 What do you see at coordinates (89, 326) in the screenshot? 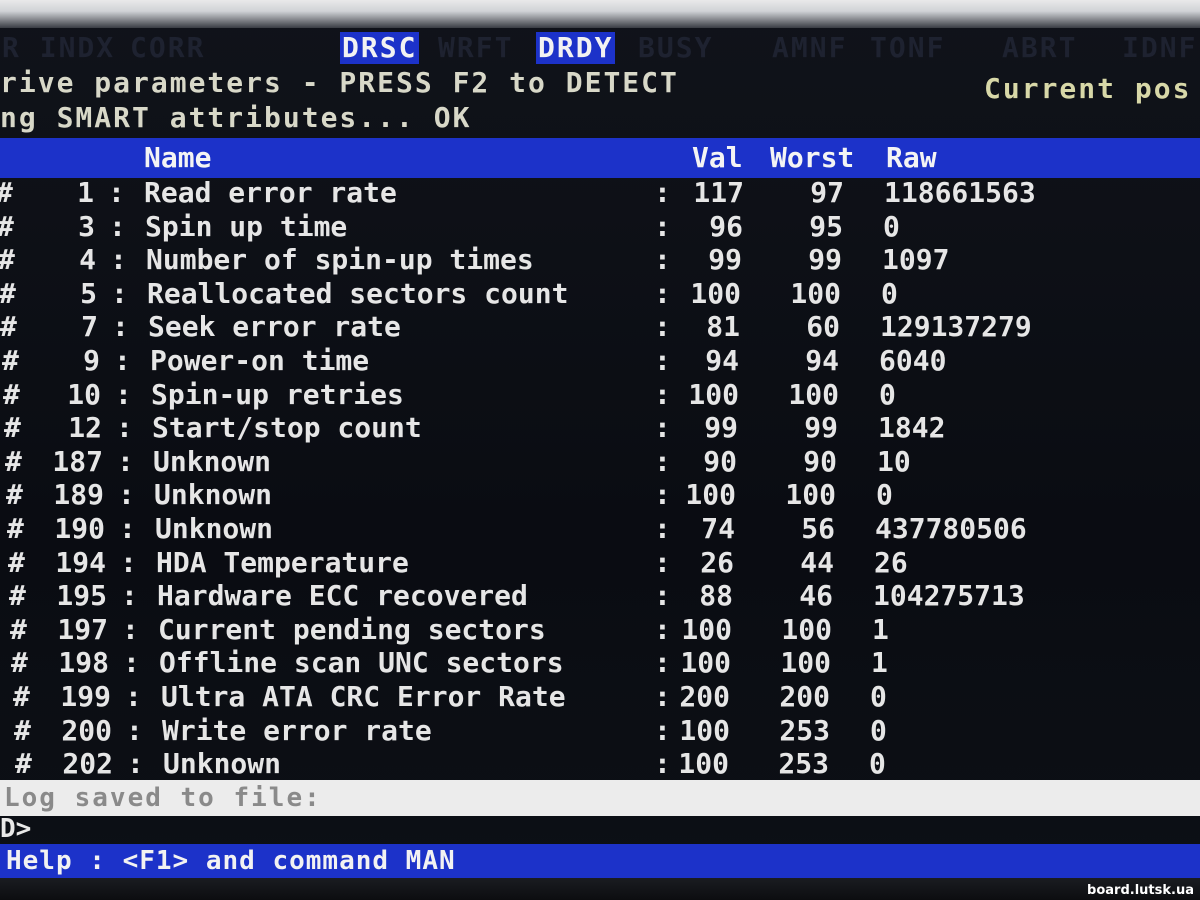
I see `attribute-id: 7` at bounding box center [89, 326].